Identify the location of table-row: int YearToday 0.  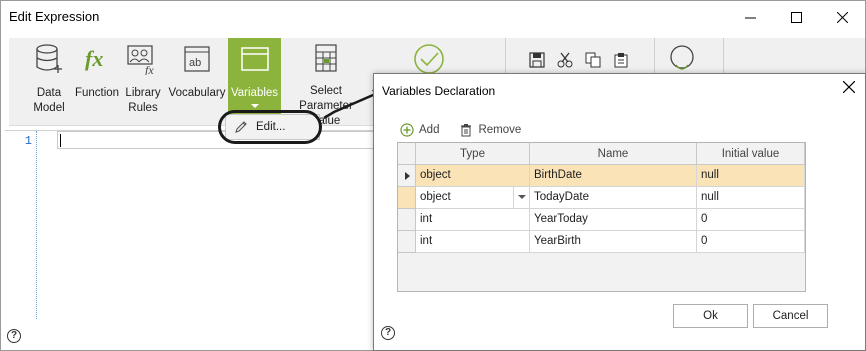
(601, 220).